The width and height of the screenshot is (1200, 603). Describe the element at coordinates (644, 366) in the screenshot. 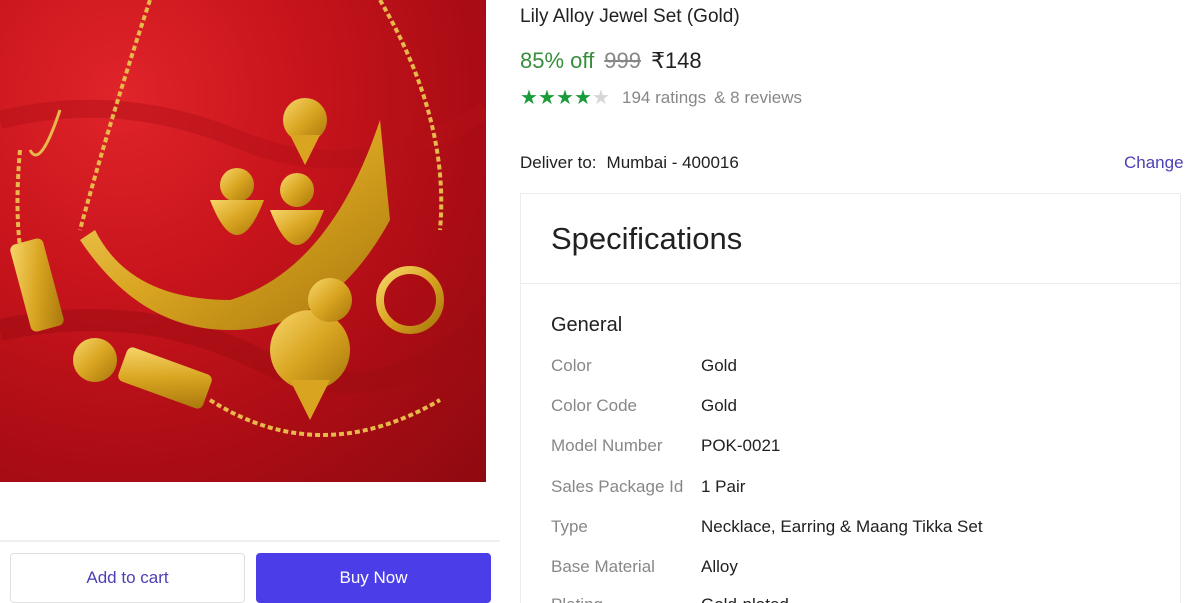

I see `spec-row: Color Gold` at that location.